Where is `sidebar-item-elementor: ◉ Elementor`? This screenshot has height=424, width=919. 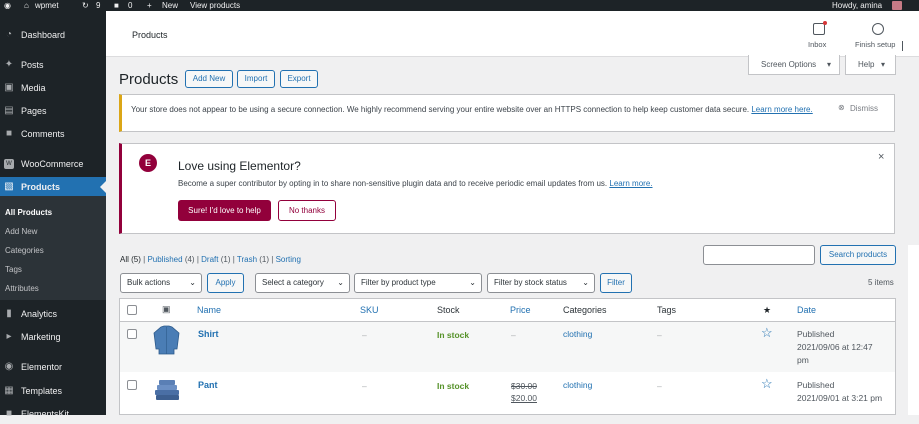 sidebar-item-elementor: ◉ Elementor is located at coordinates (53, 367).